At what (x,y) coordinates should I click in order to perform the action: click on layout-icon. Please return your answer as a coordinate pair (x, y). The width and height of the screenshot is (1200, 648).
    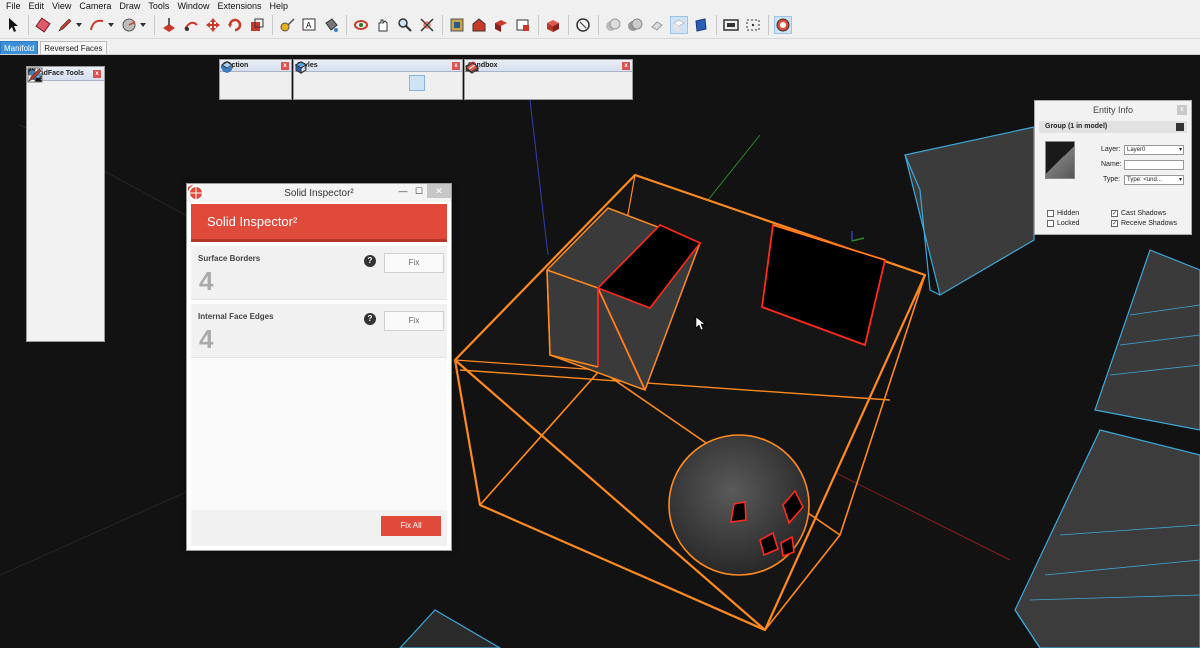
    Looking at the image, I should click on (523, 25).